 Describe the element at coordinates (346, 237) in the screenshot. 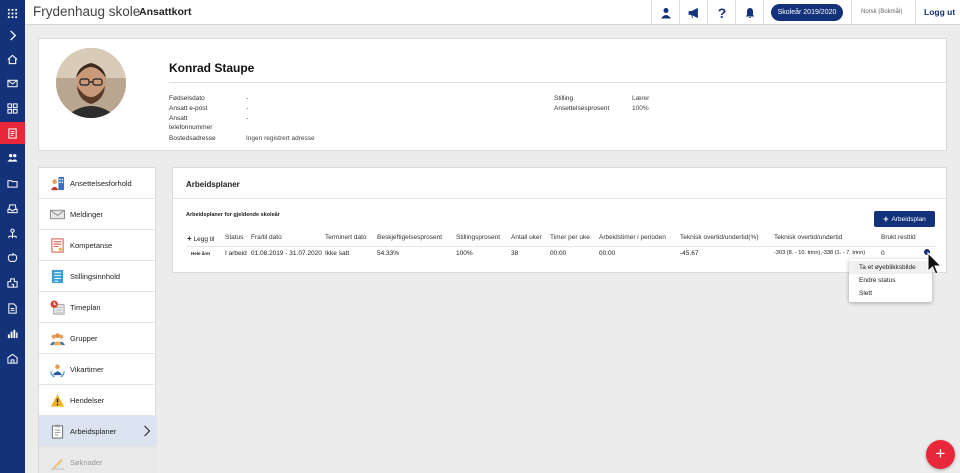

I see `column-header: Terminert dato` at that location.